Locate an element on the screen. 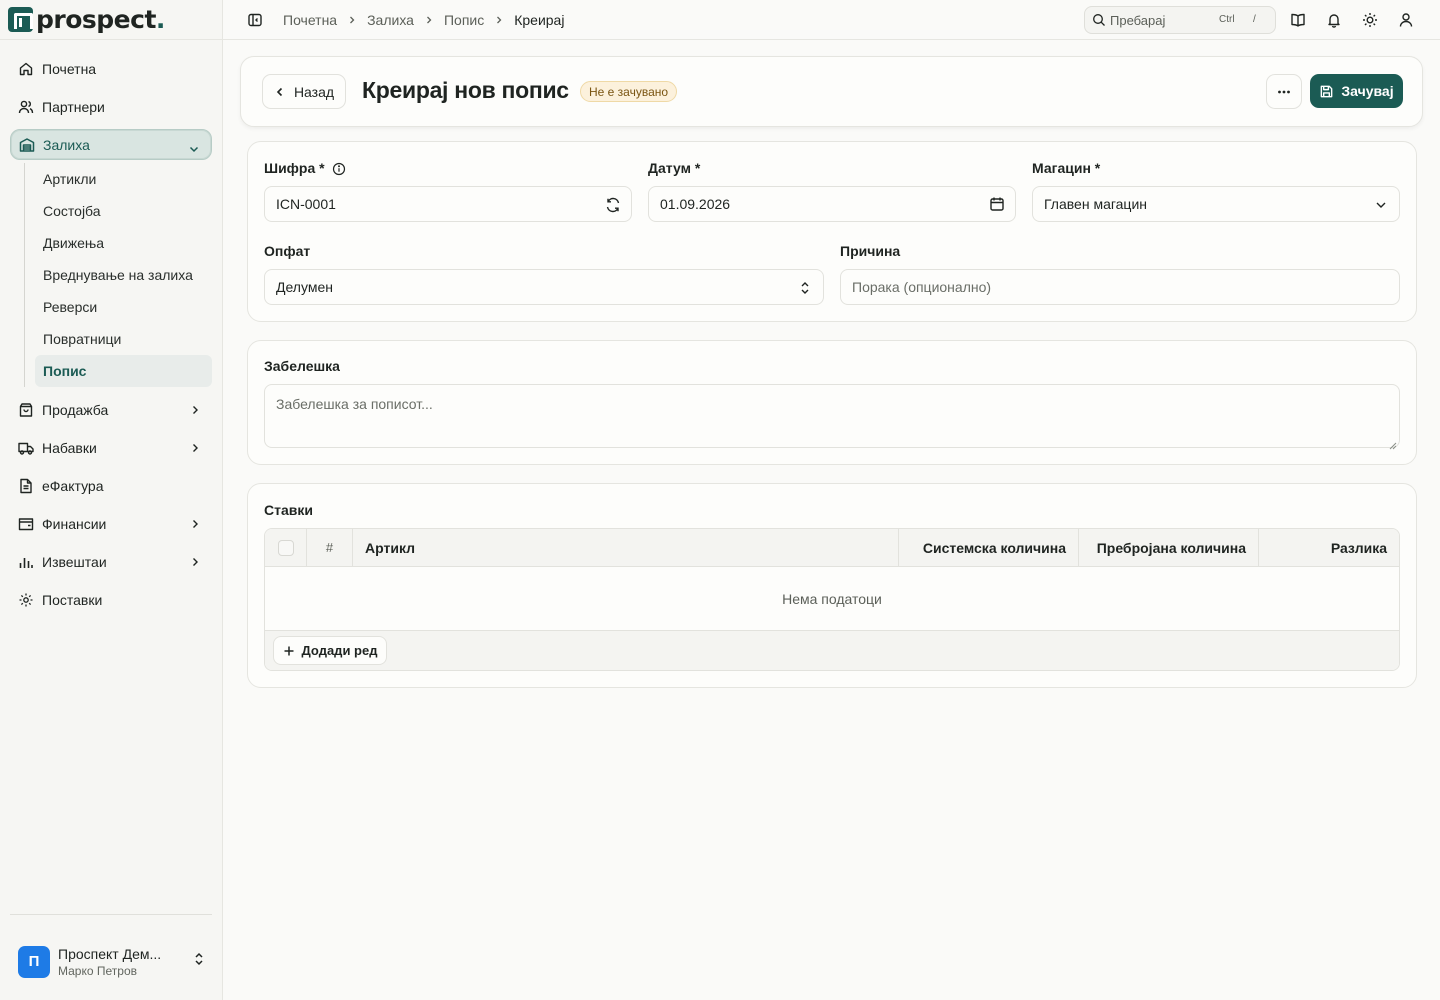 The image size is (1440, 1000). user-icon is located at coordinates (1406, 20).